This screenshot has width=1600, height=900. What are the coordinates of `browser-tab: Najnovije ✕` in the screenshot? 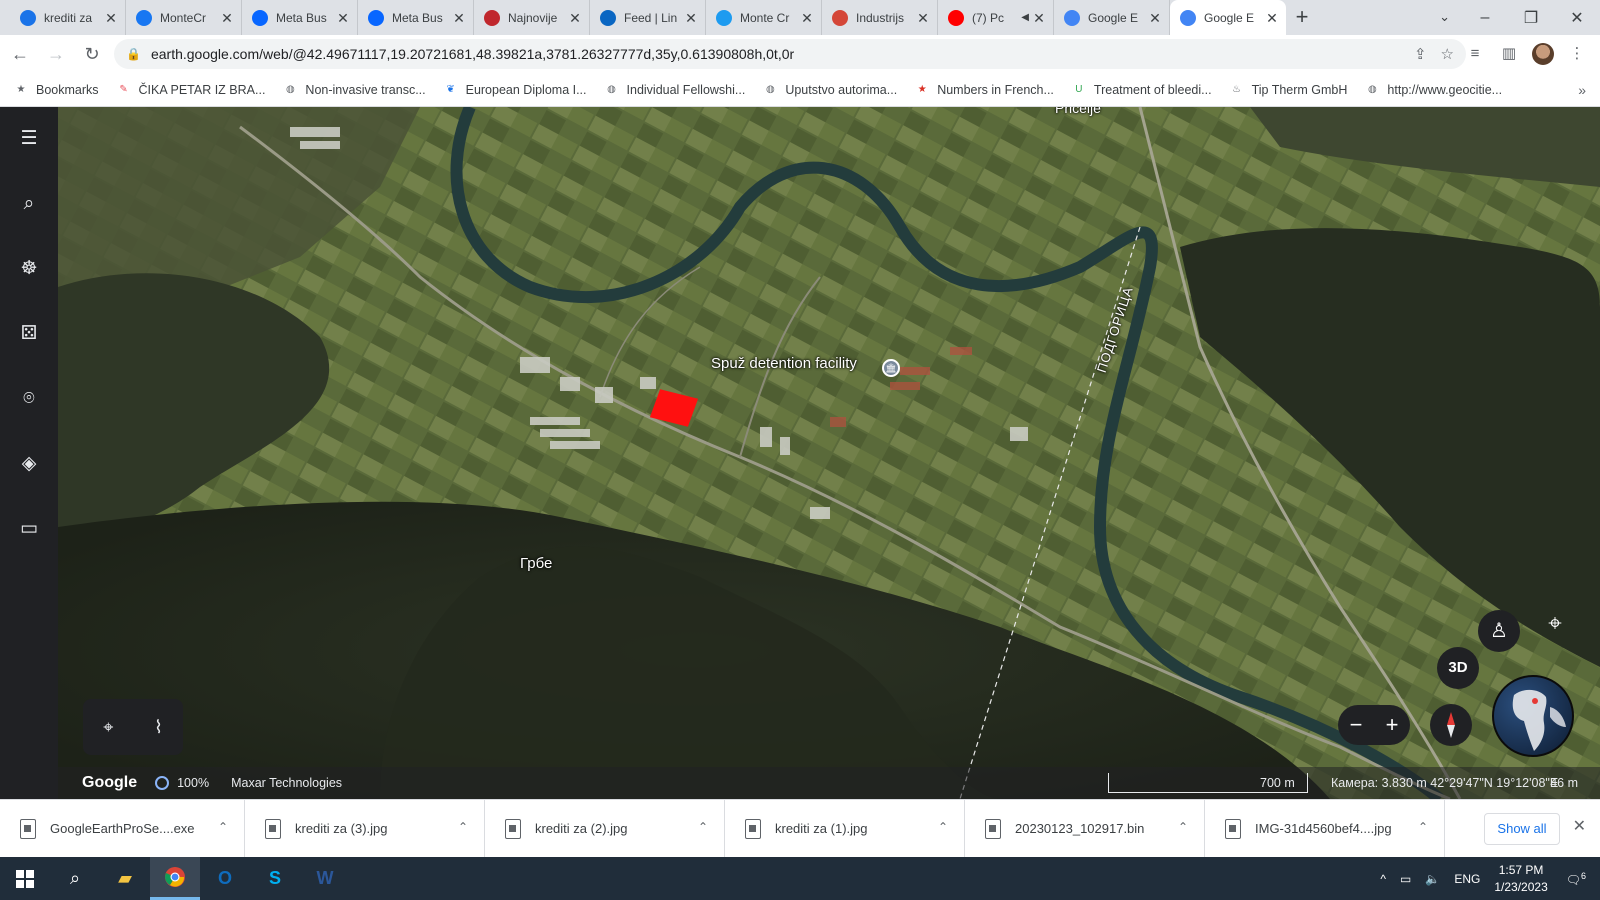 It's located at (532, 17).